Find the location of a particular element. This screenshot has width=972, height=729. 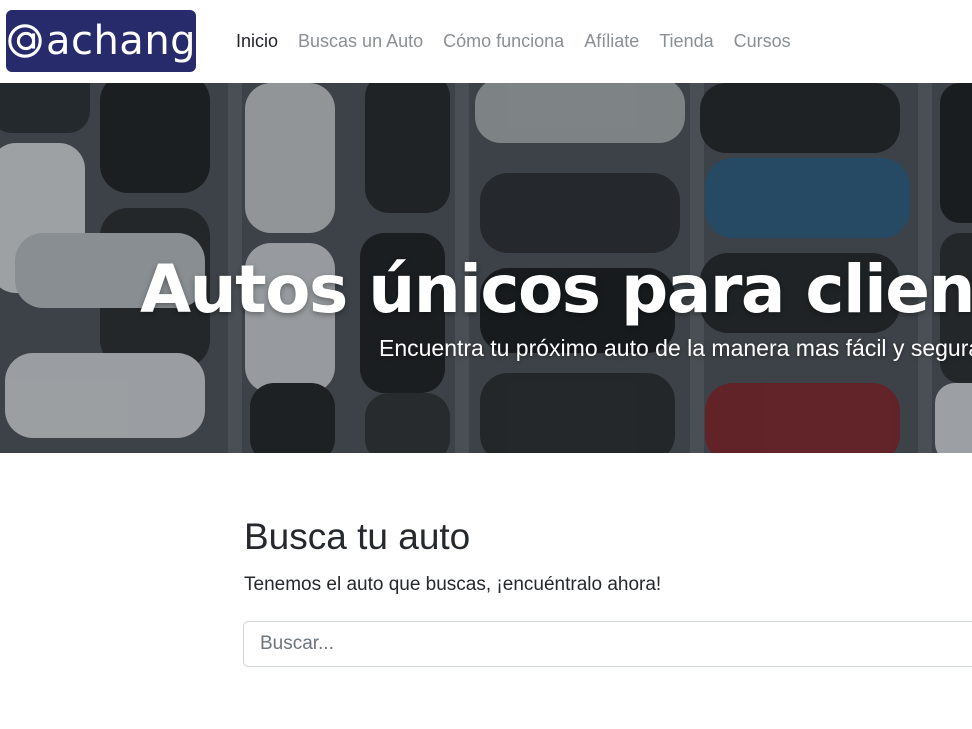

logo-text: achang is located at coordinates (121, 41).